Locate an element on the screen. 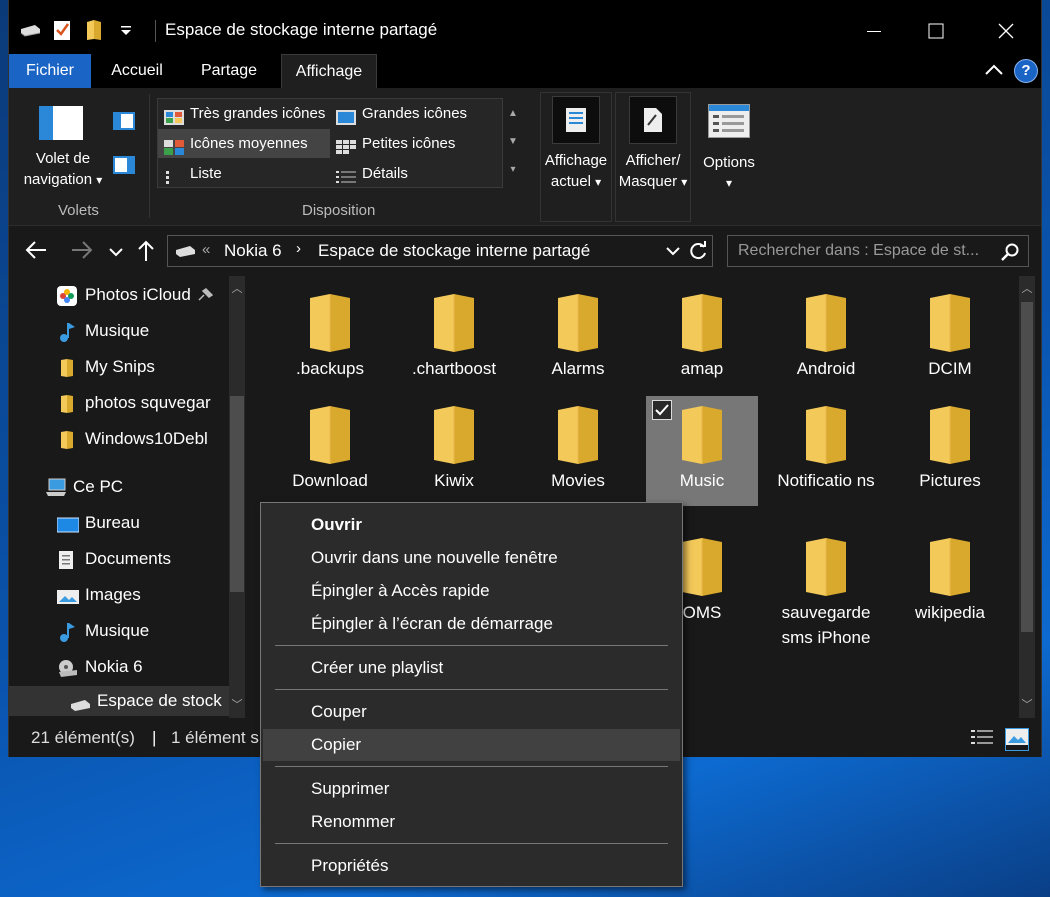  details-pane-icon is located at coordinates (124, 165).